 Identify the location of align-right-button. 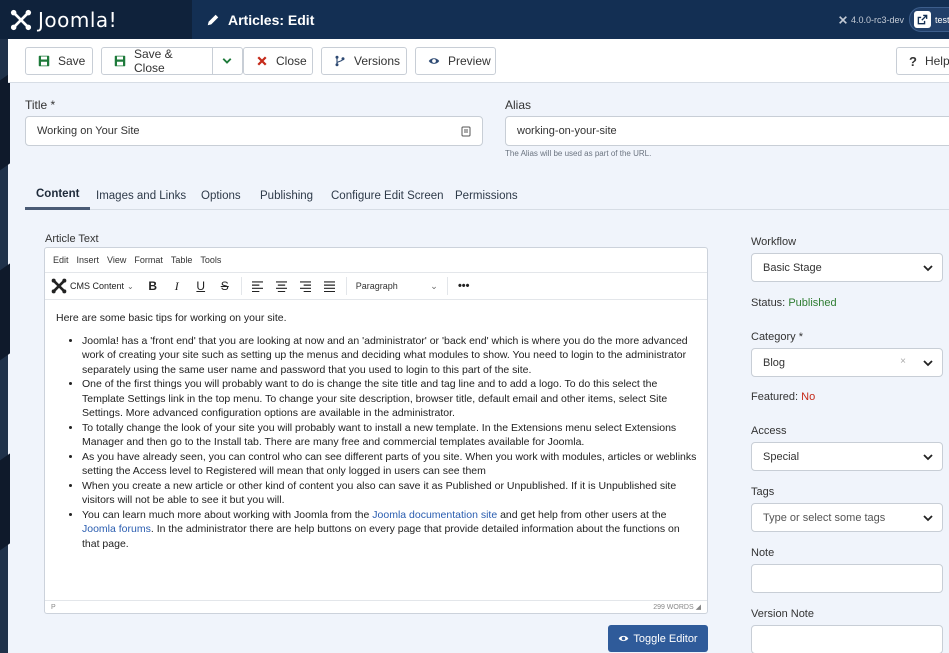
(306, 286).